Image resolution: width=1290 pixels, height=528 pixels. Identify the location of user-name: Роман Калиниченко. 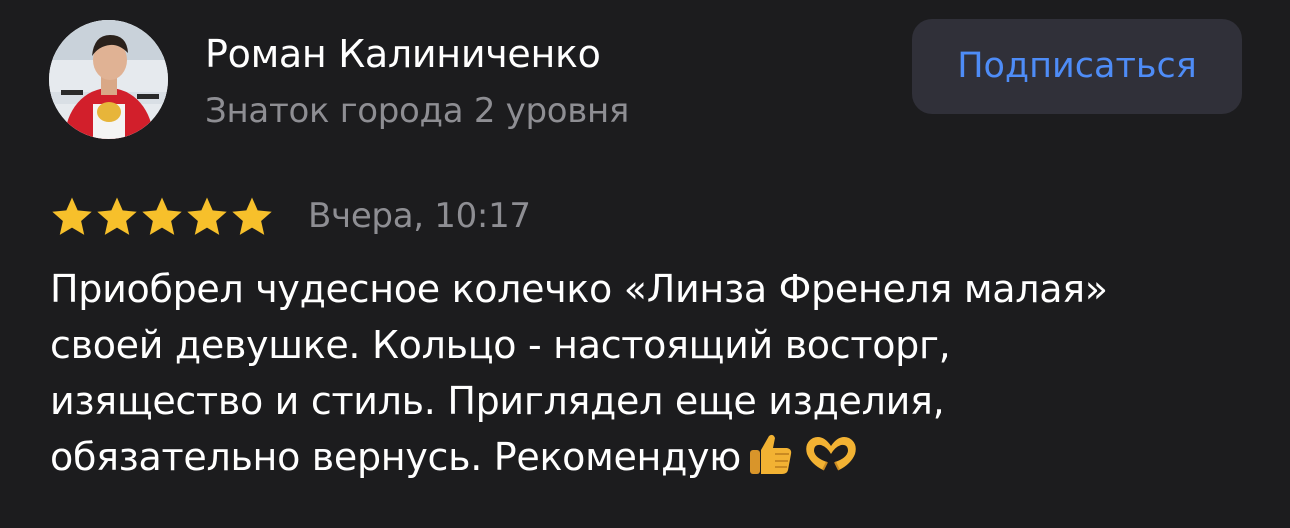
(403, 54).